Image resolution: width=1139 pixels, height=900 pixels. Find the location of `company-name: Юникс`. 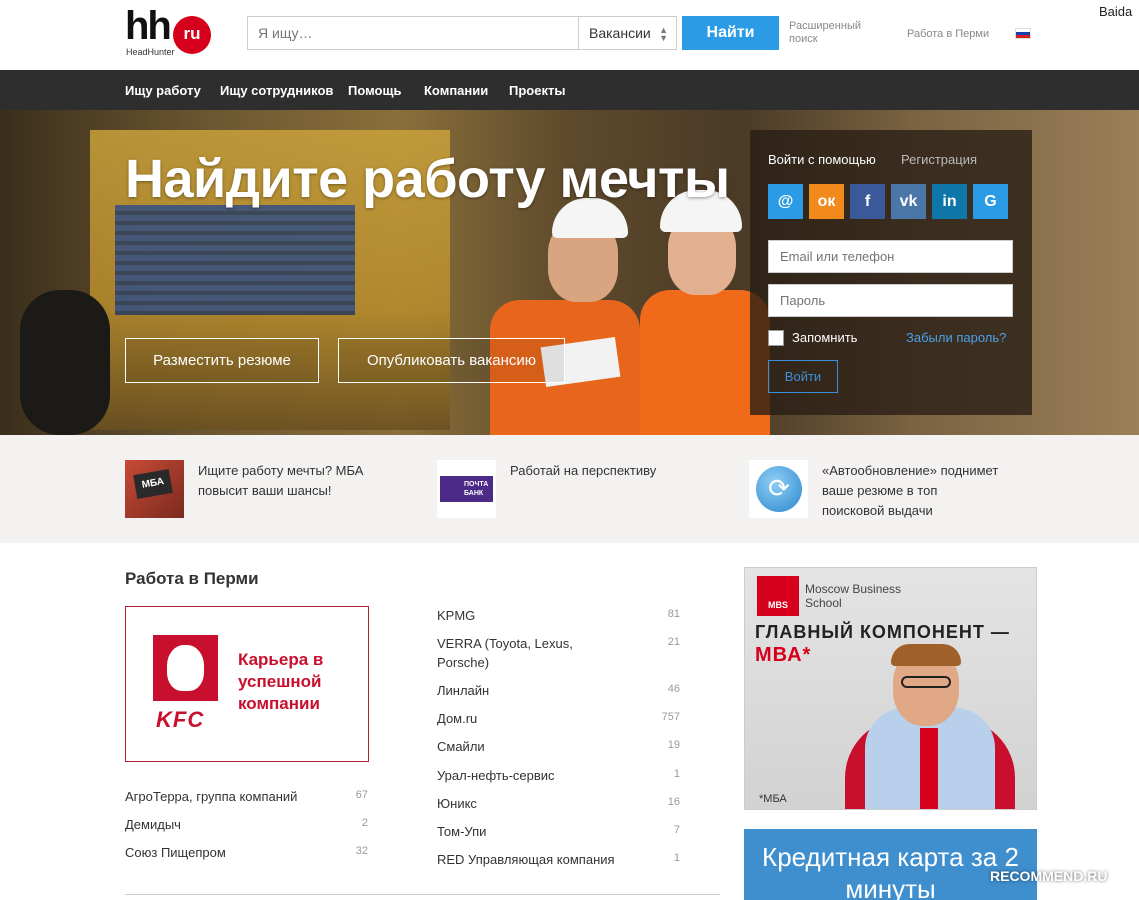

company-name: Юникс is located at coordinates (457, 803).